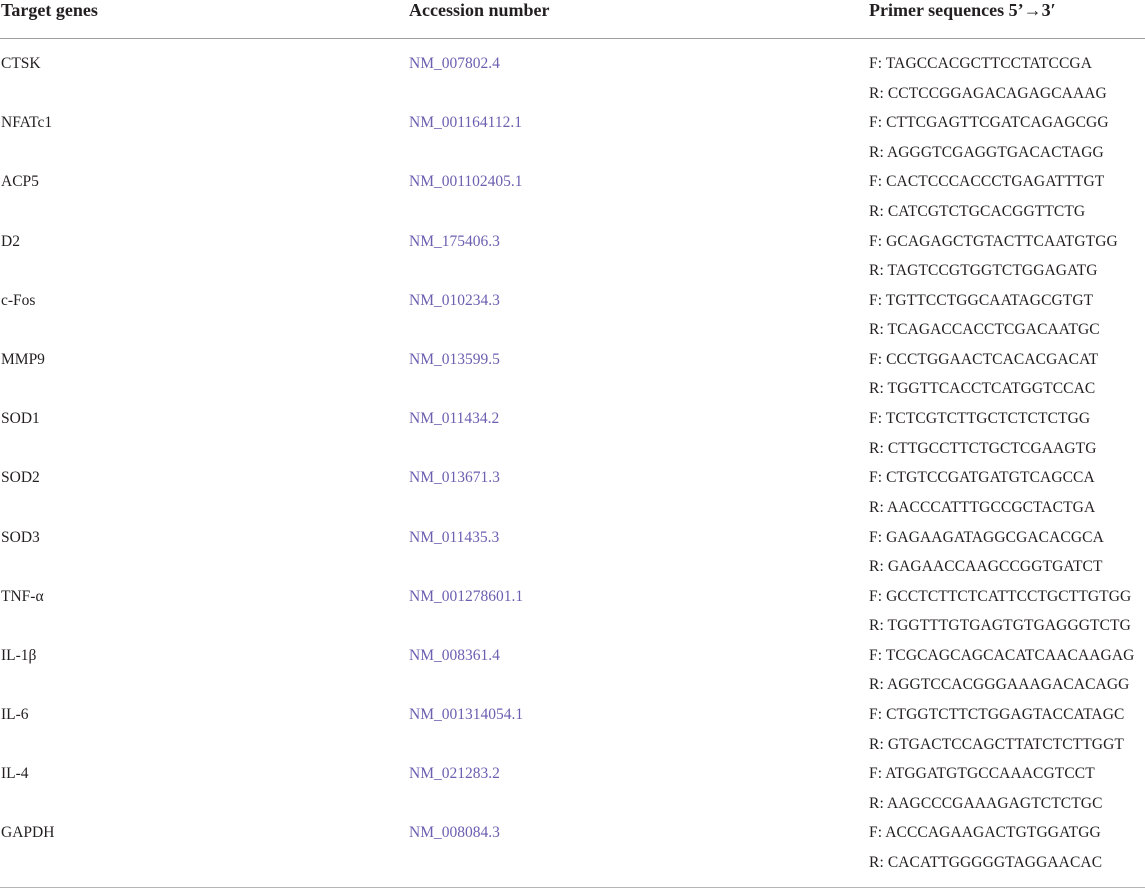 This screenshot has height=889, width=1145. Describe the element at coordinates (572, 887) in the screenshot. I see `table-bottom-rule` at that location.